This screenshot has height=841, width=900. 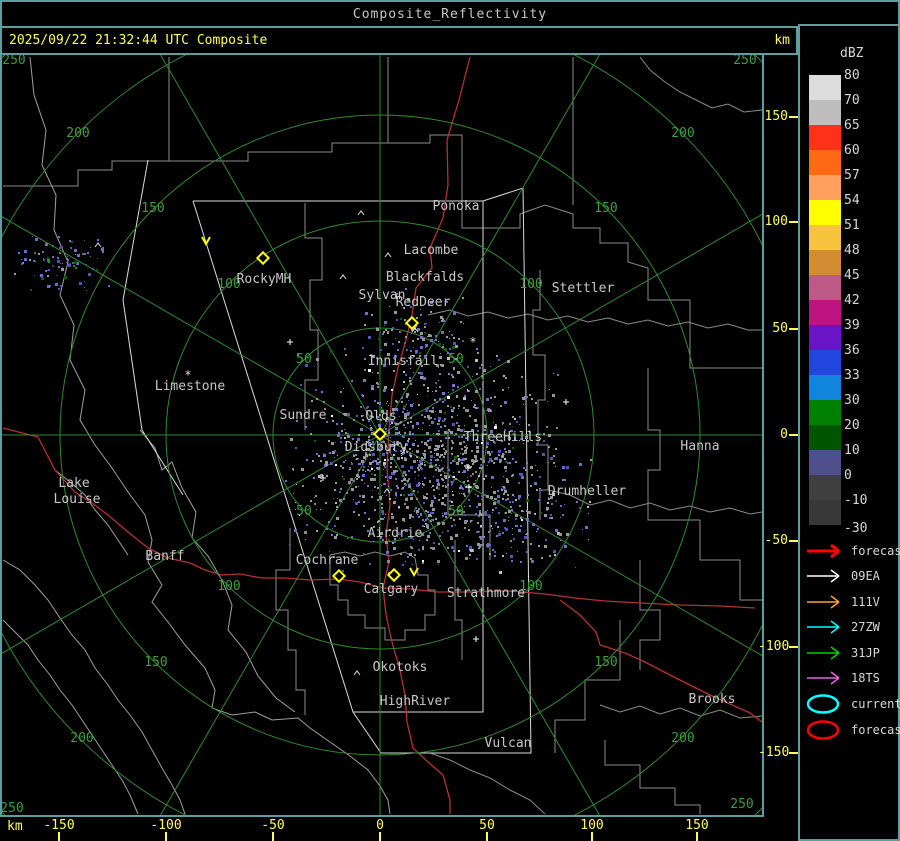 What do you see at coordinates (382, 295) in the screenshot?
I see `town-label-sylvan: Sylvan` at bounding box center [382, 295].